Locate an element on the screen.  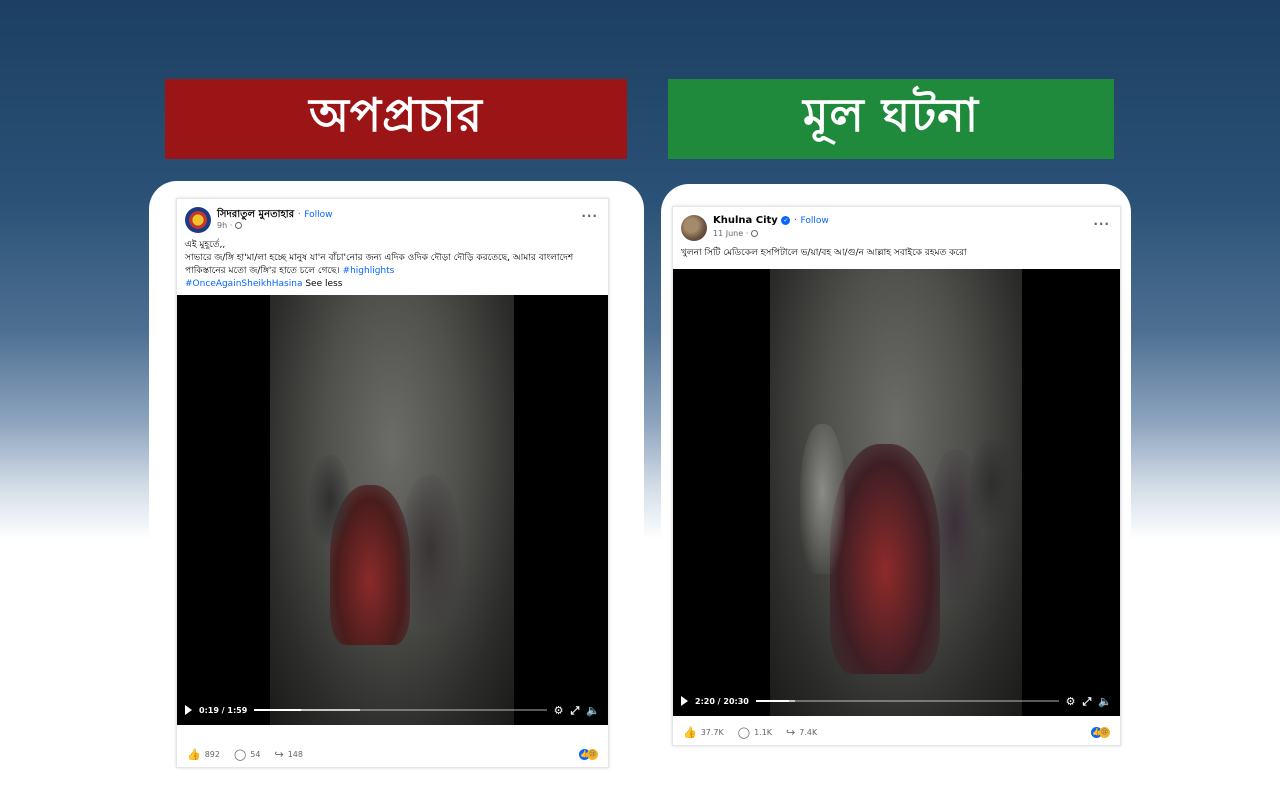
share-button: ↪ 148 is located at coordinates (288, 754).